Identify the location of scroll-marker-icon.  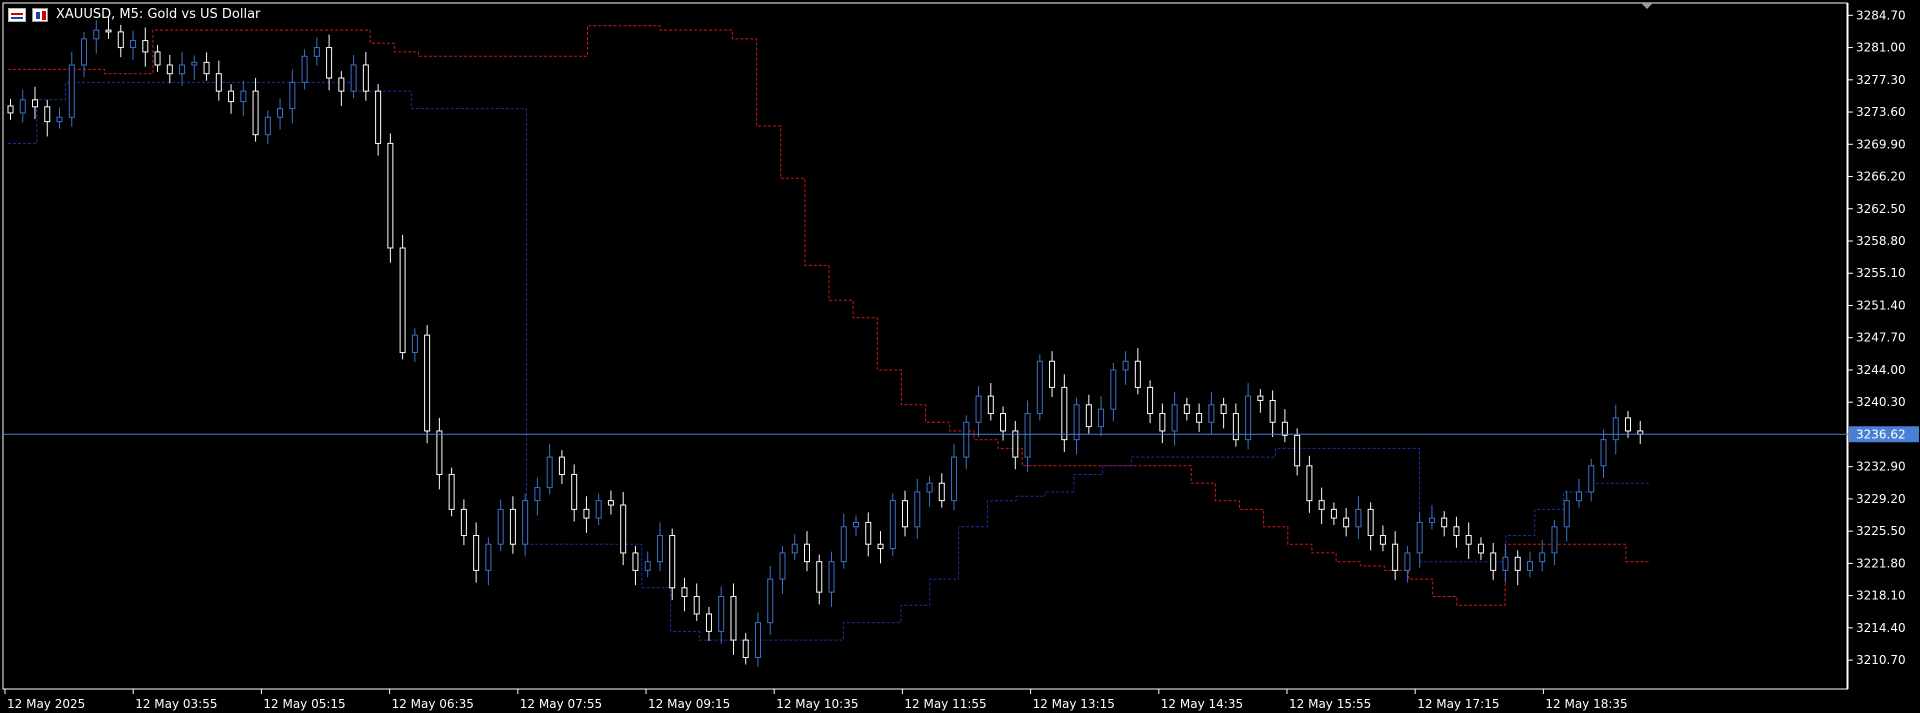
(1647, 6).